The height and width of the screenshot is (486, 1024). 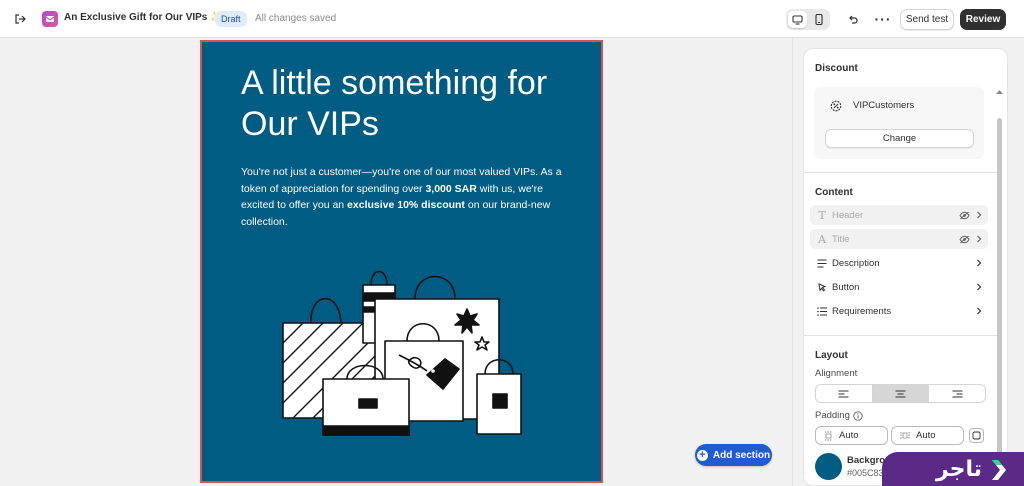 What do you see at coordinates (983, 19) in the screenshot?
I see `review-button: Review` at bounding box center [983, 19].